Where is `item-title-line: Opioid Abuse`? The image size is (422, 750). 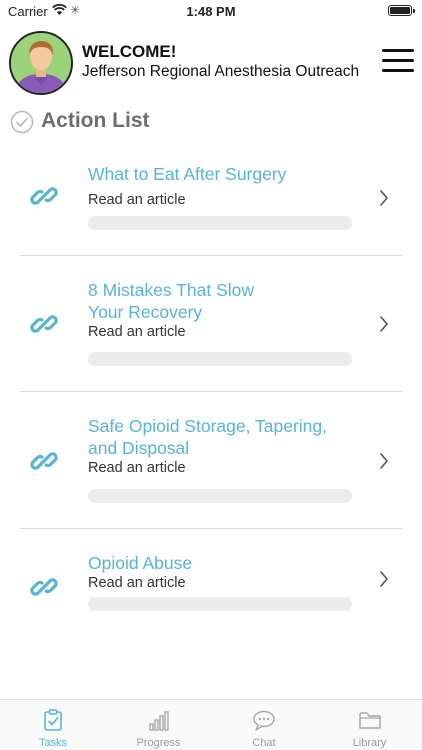 item-title-line: Opioid Abuse is located at coordinates (140, 563).